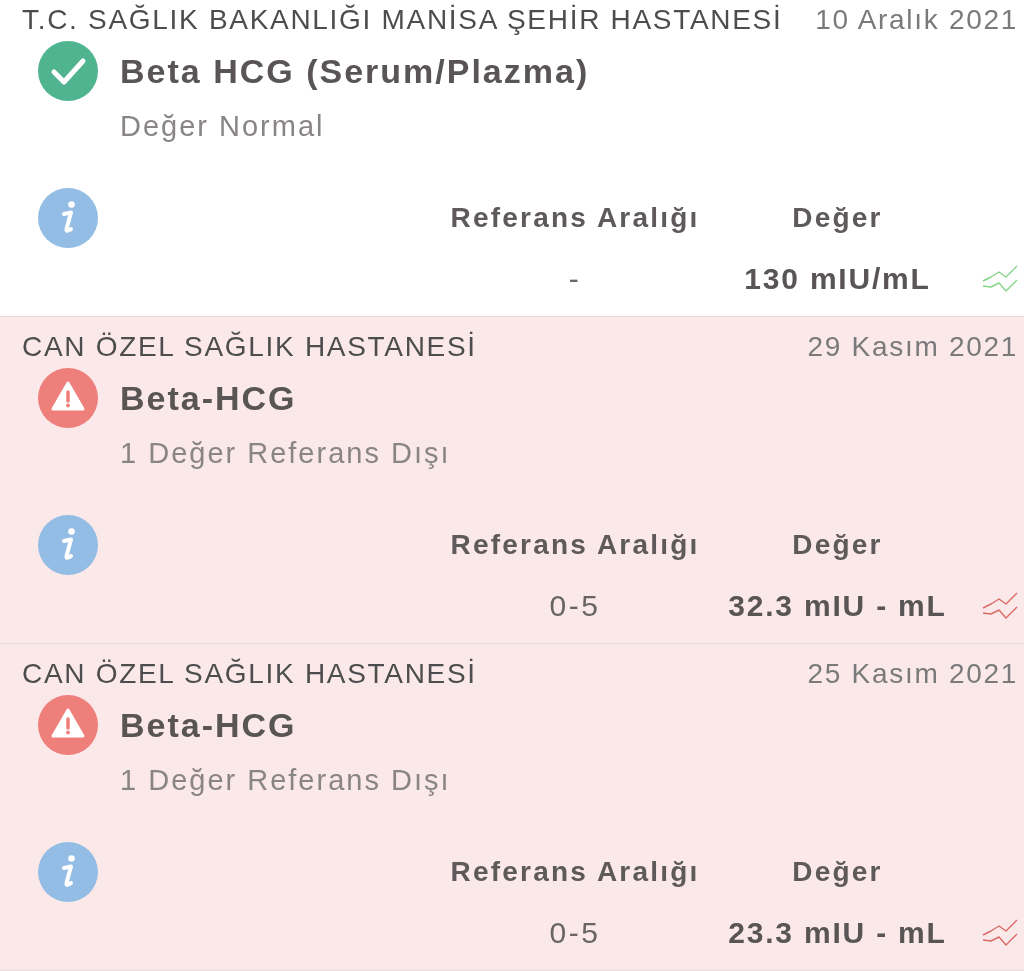  Describe the element at coordinates (837, 279) in the screenshot. I see `result-value: 130 mIU/mL` at that location.